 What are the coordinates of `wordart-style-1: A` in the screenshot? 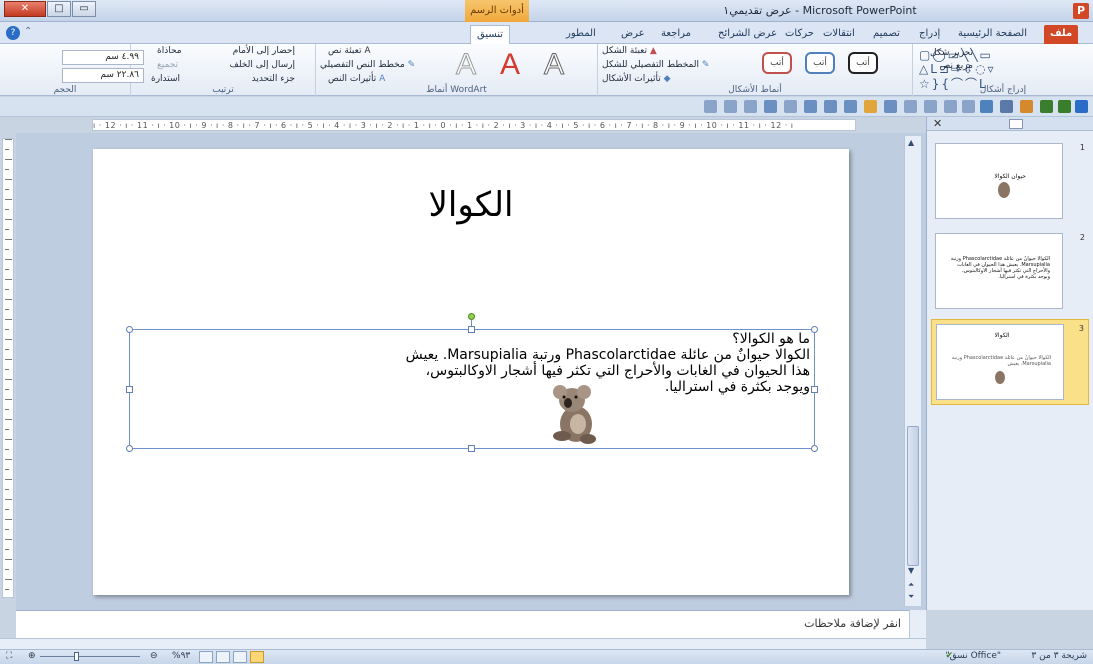 It's located at (553, 65).